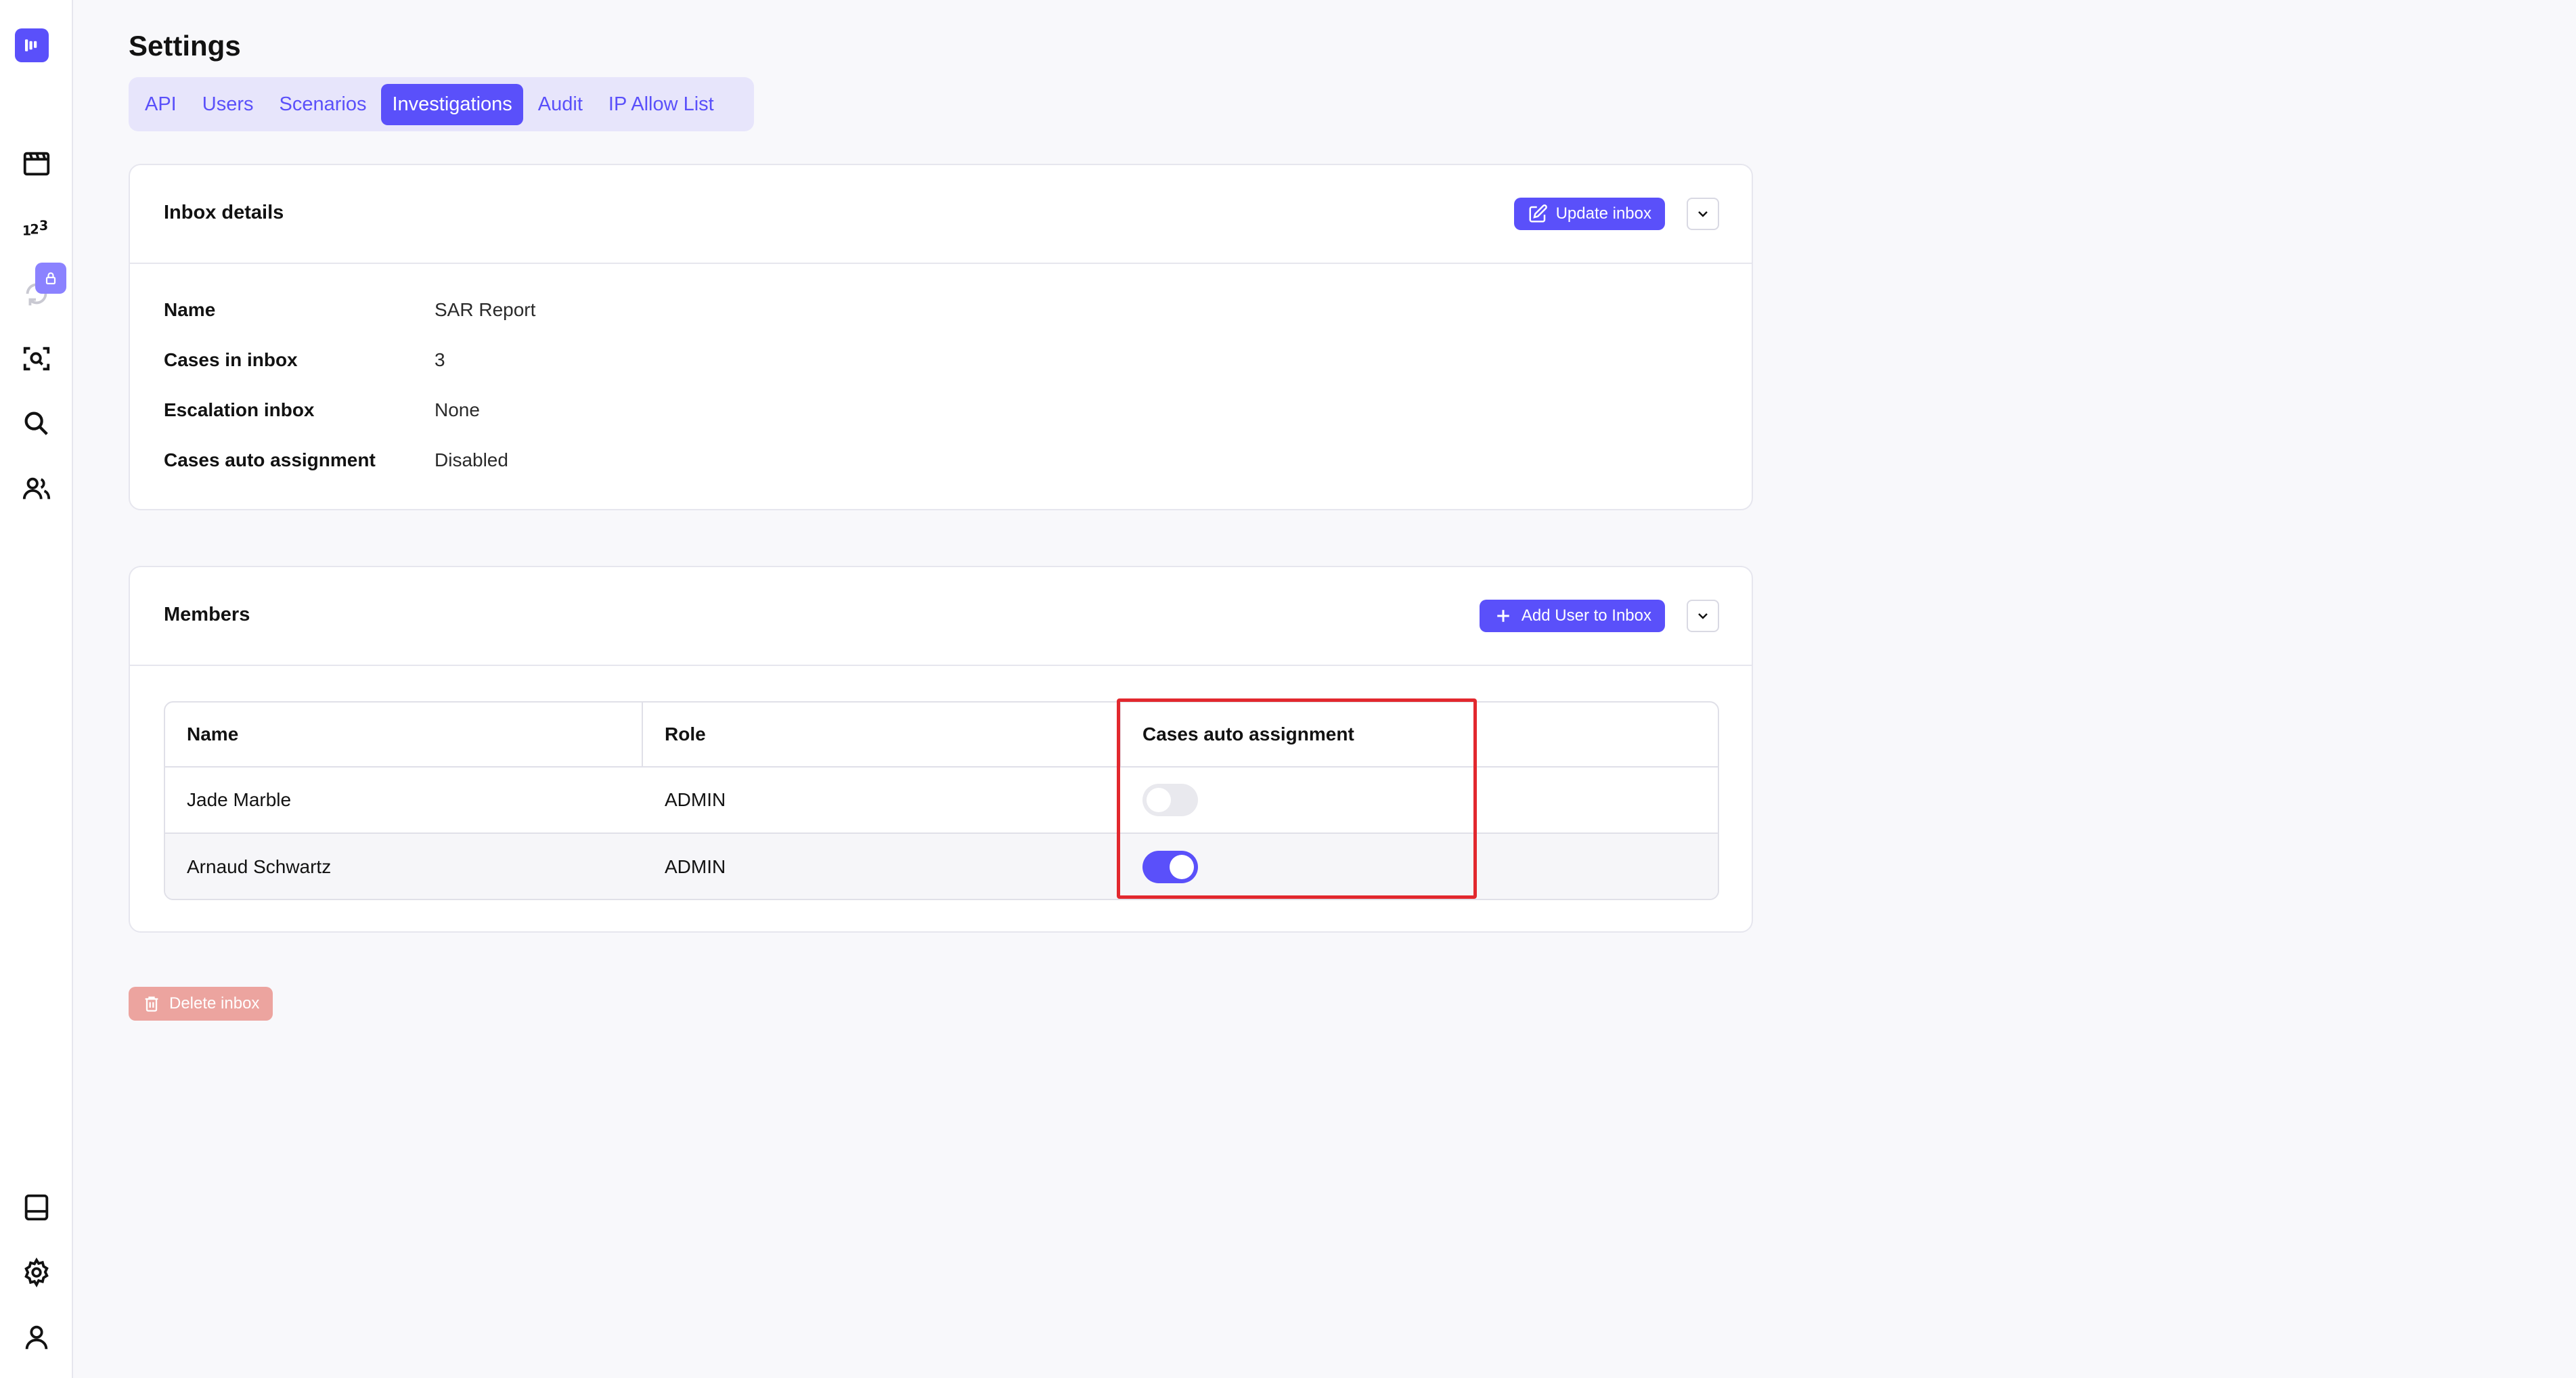  I want to click on column-header-auto-assignment: Cases auto assignment, so click(1419, 734).